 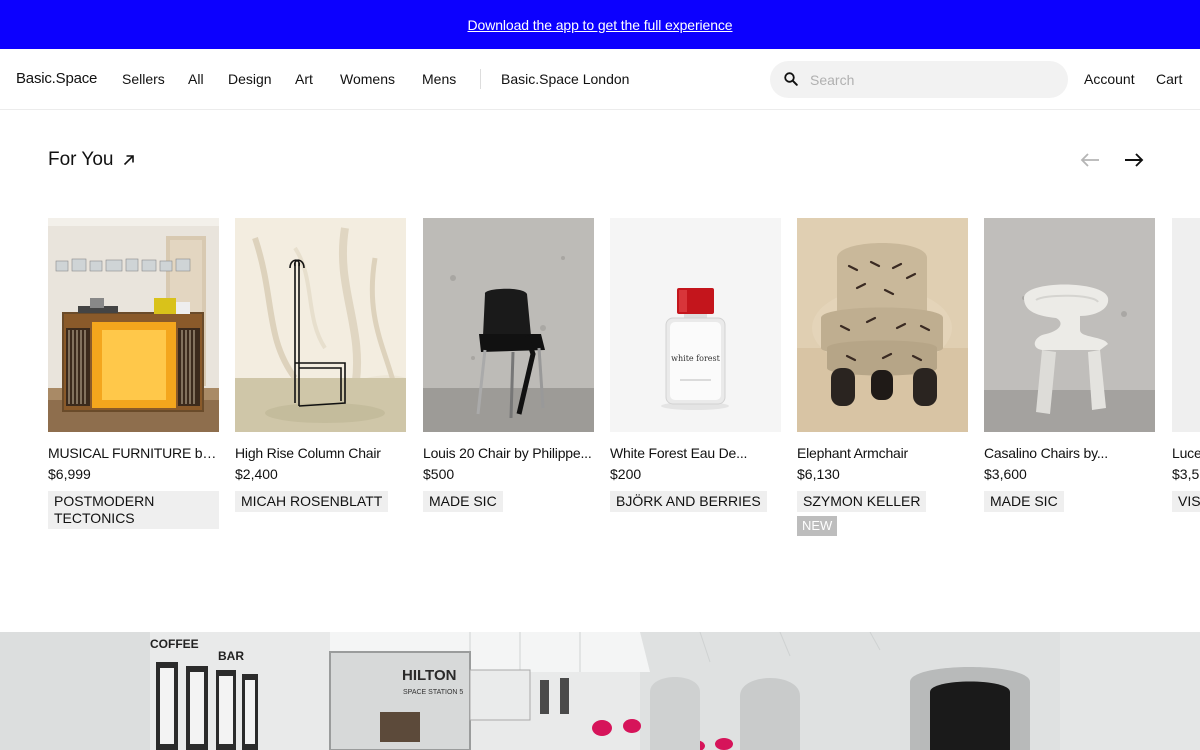 I want to click on carousel-next-button, so click(x=1134, y=160).